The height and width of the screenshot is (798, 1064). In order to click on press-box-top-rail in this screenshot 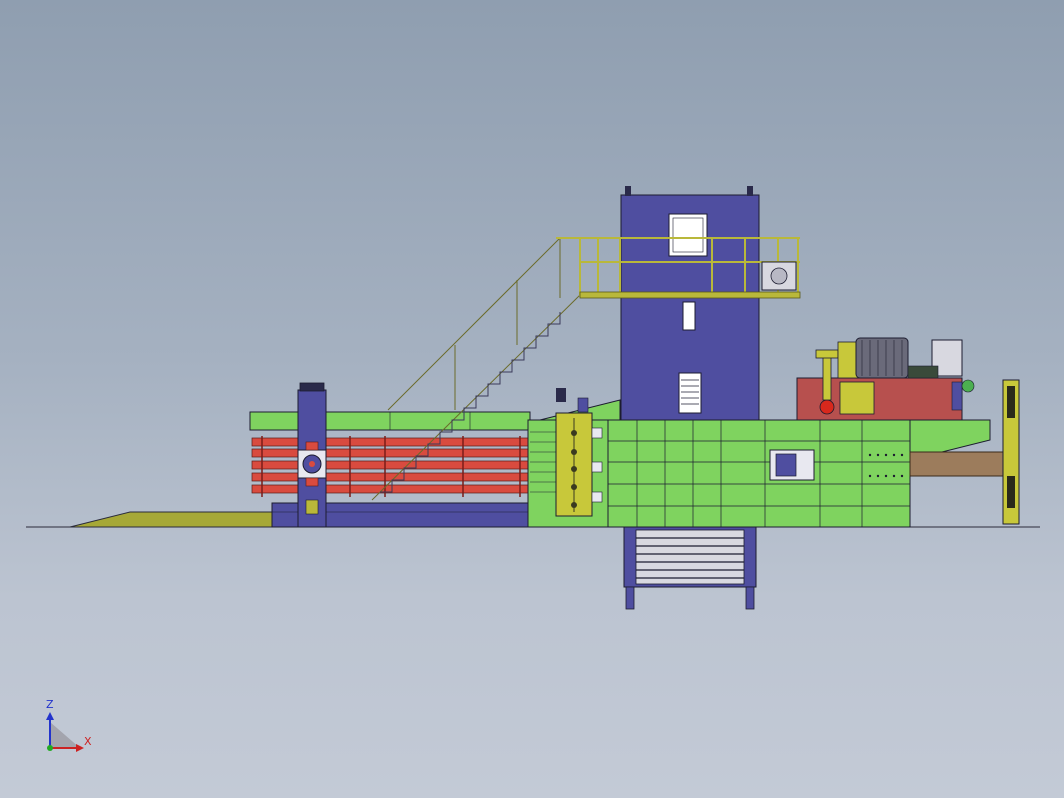, I will do `click(390, 421)`.